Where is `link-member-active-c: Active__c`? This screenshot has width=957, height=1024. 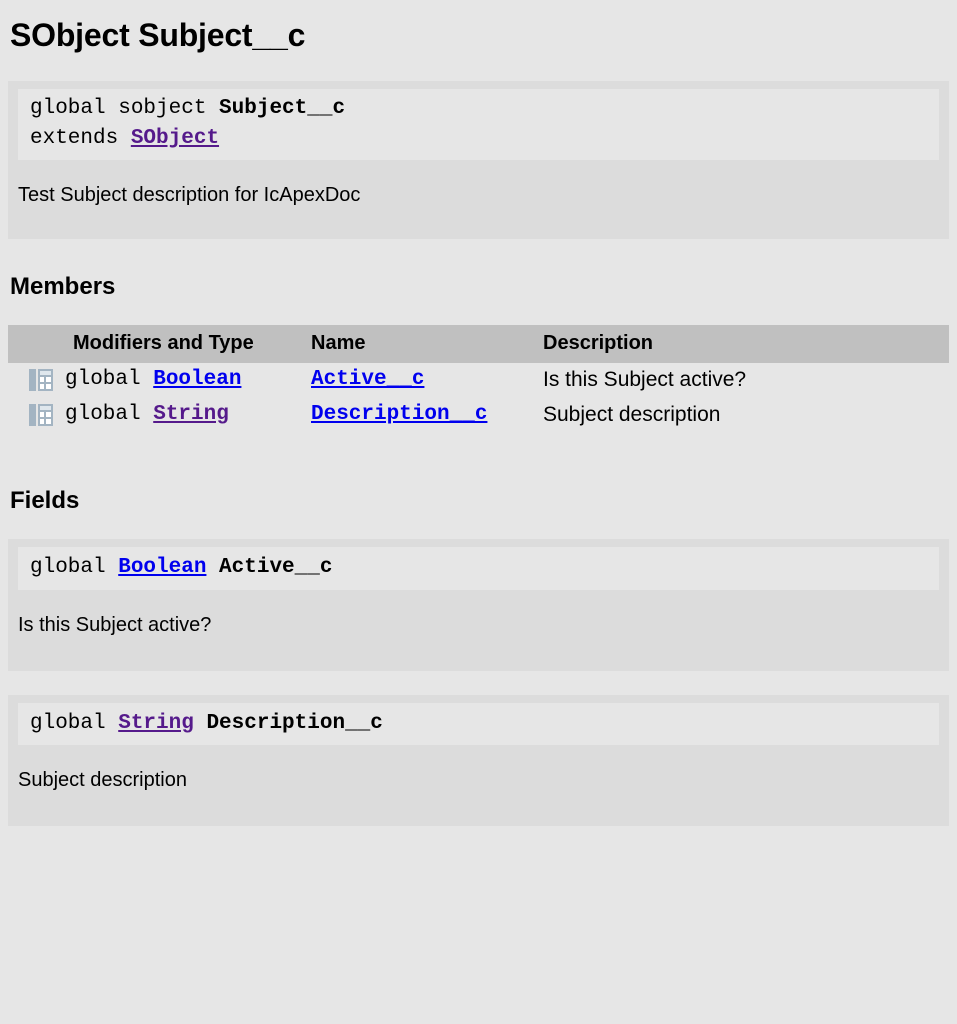
link-member-active-c: Active__c is located at coordinates (367, 379).